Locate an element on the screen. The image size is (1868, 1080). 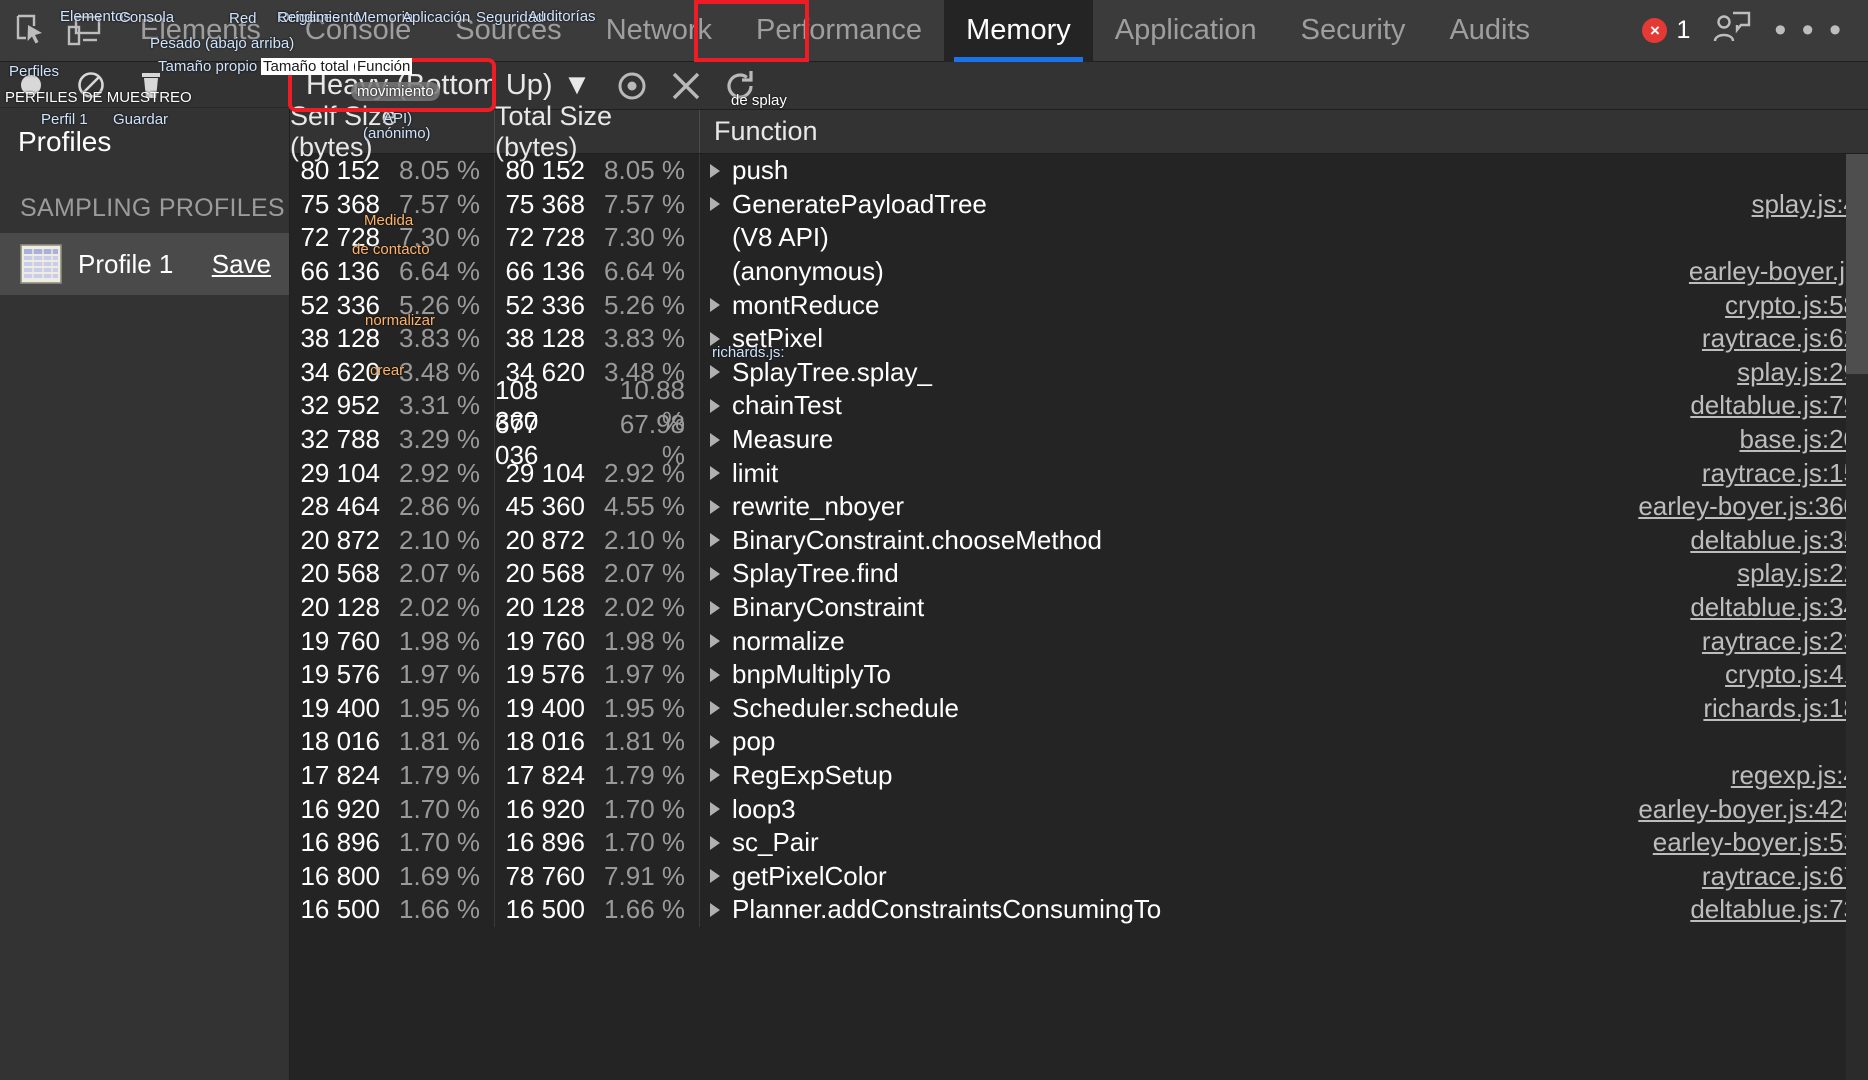
source-link: raytrace.js:62 is located at coordinates (1785, 338).